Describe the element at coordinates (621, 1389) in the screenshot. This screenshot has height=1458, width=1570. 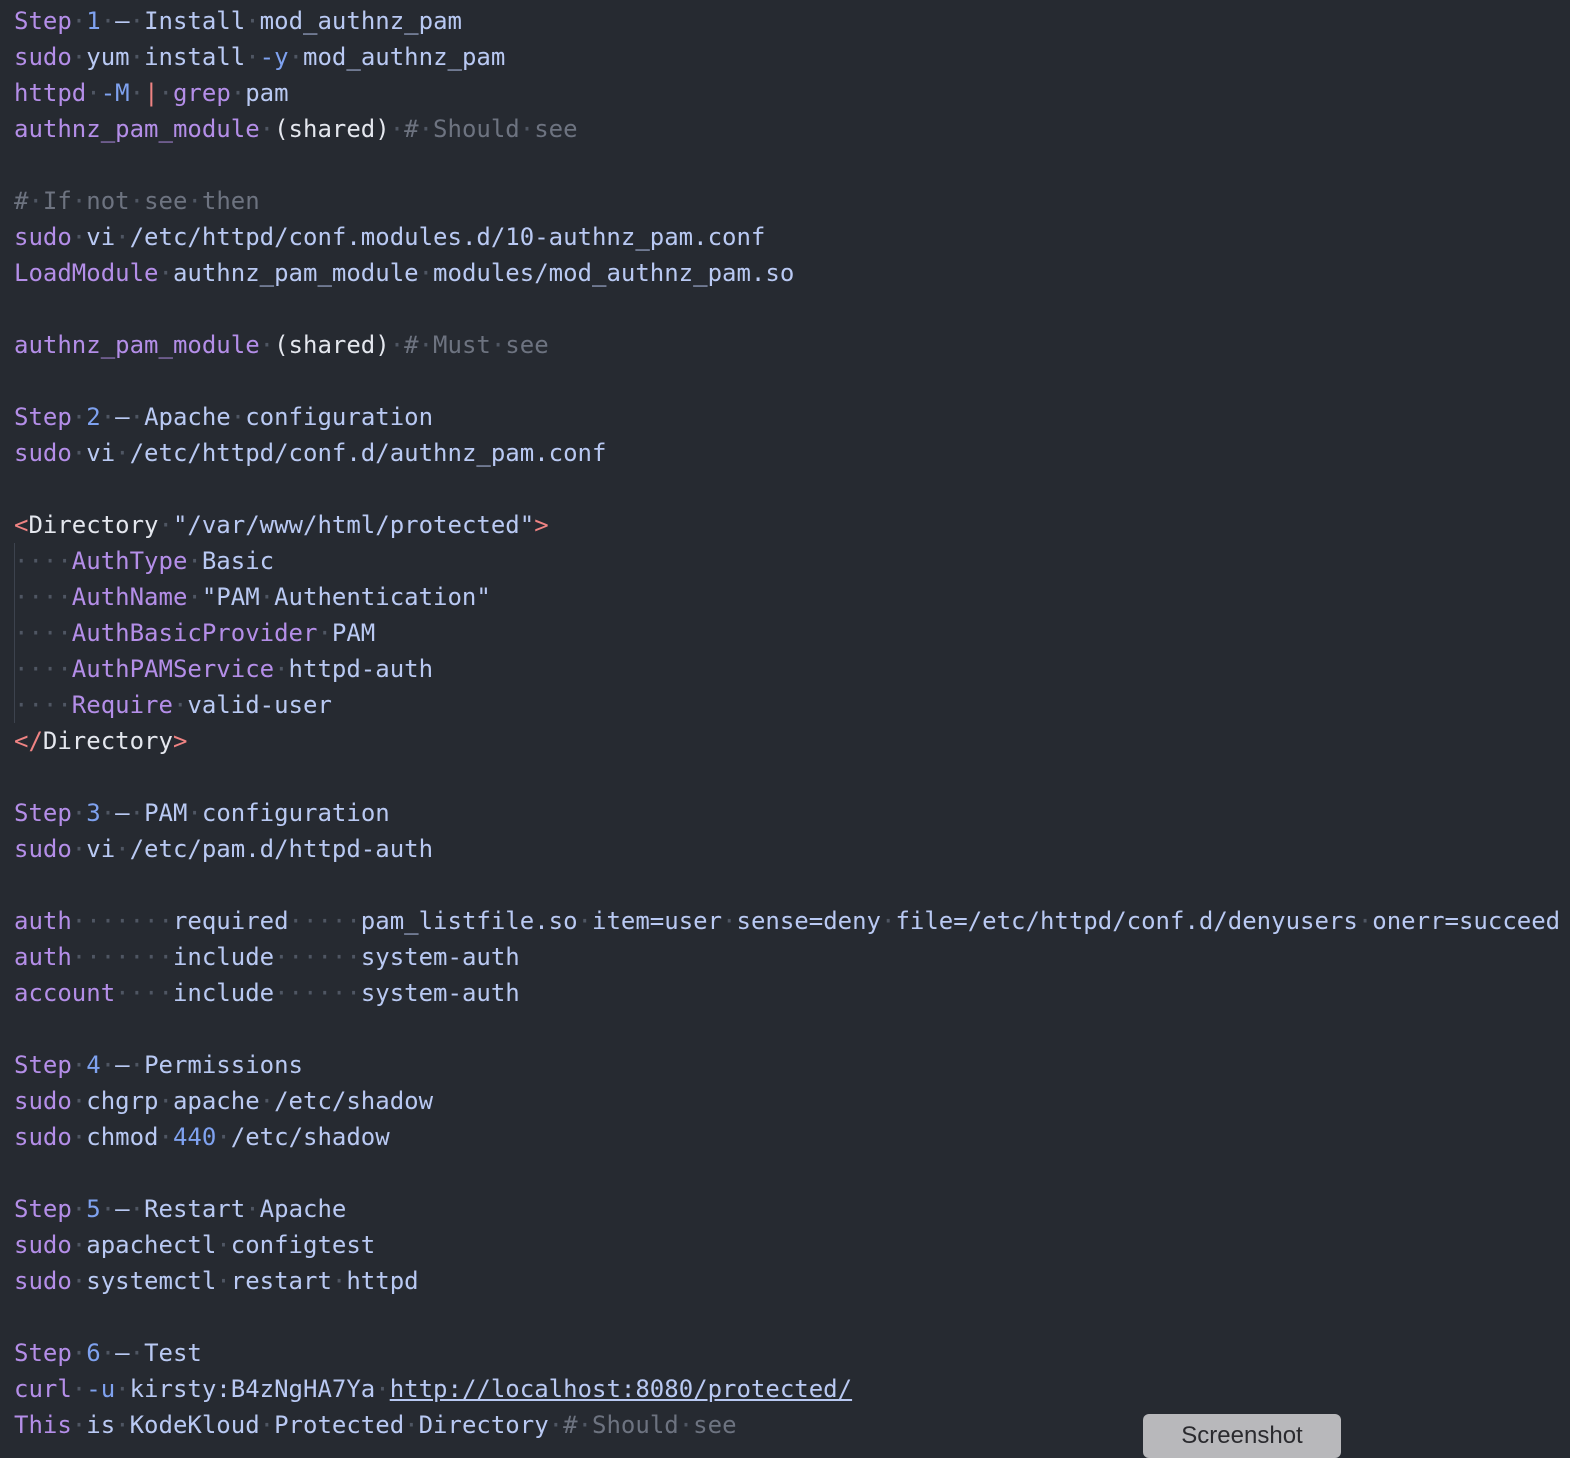
I see `code-link: http://localhost:8080/protected/` at that location.